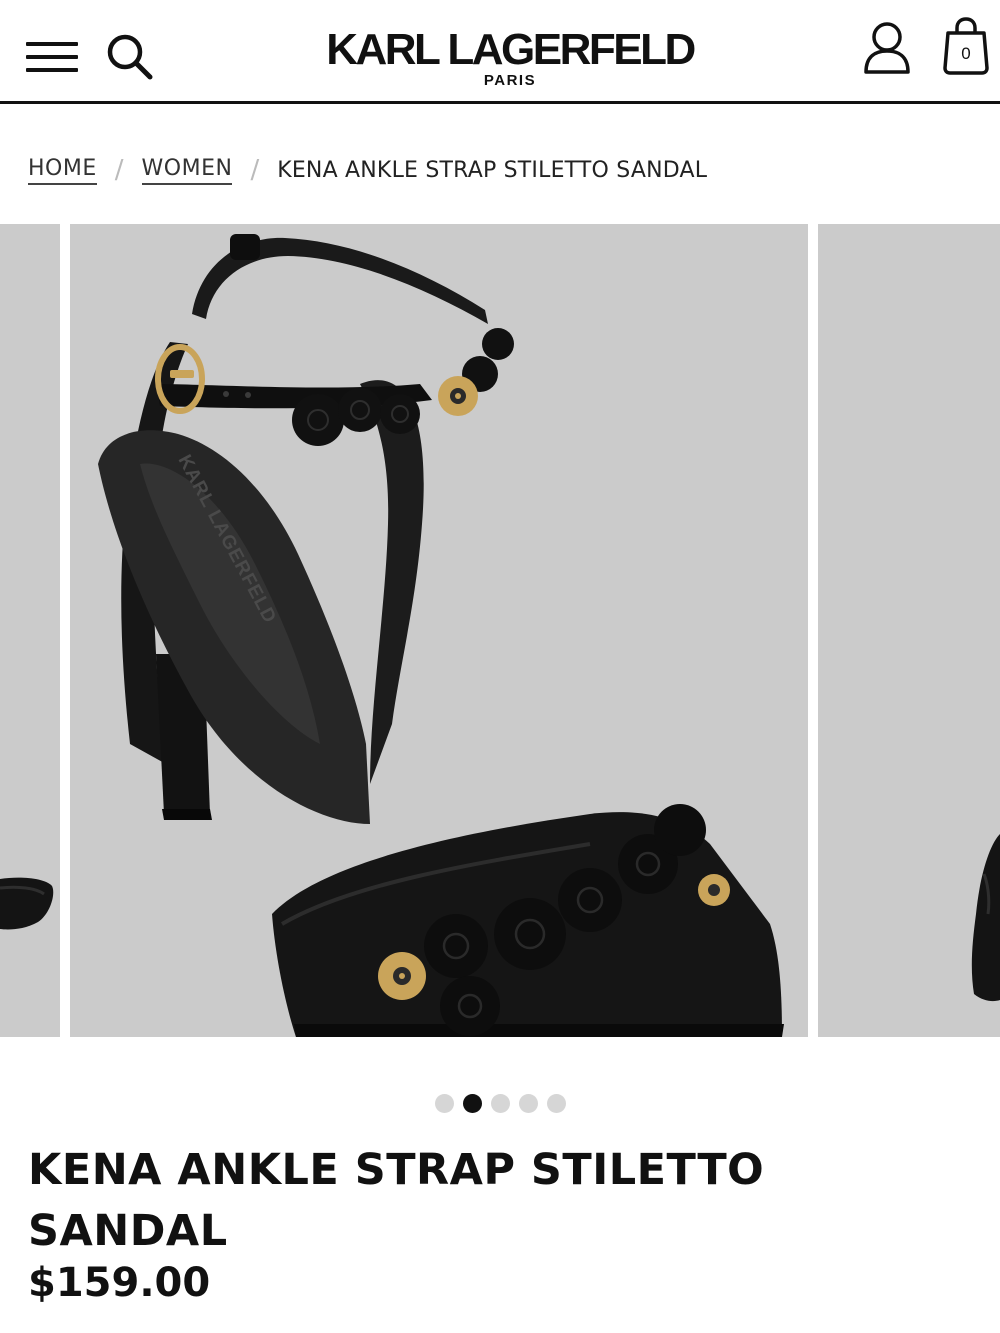 The height and width of the screenshot is (1333, 1000). Describe the element at coordinates (492, 170) in the screenshot. I see `breadcrumb-current-page: KENA ANKLE STRAP STILETTO SANDAL` at that location.